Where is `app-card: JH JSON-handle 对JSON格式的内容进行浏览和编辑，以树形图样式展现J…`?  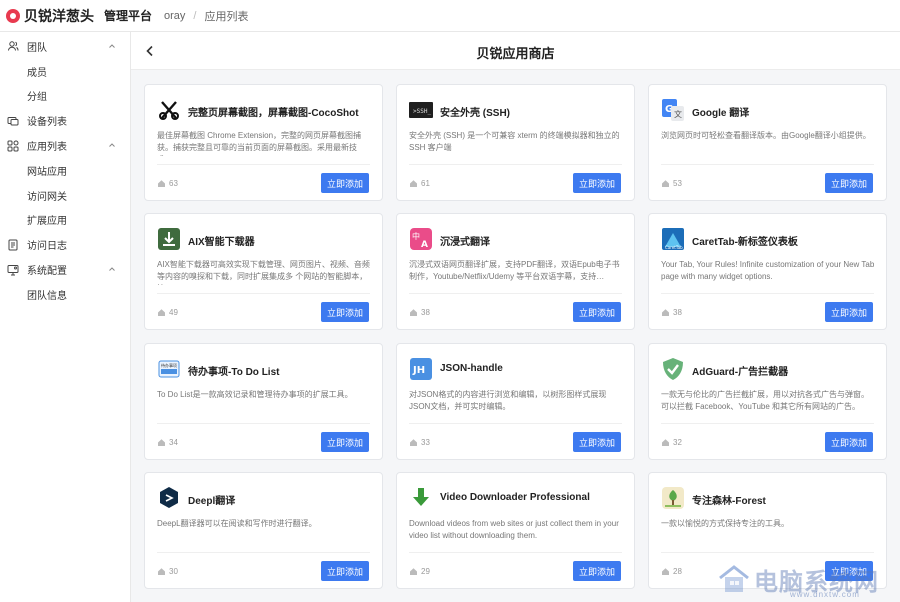
app-card: JH JSON-handle 对JSON格式的内容进行浏览和编辑，以树形图样式展现J… is located at coordinates (515, 401).